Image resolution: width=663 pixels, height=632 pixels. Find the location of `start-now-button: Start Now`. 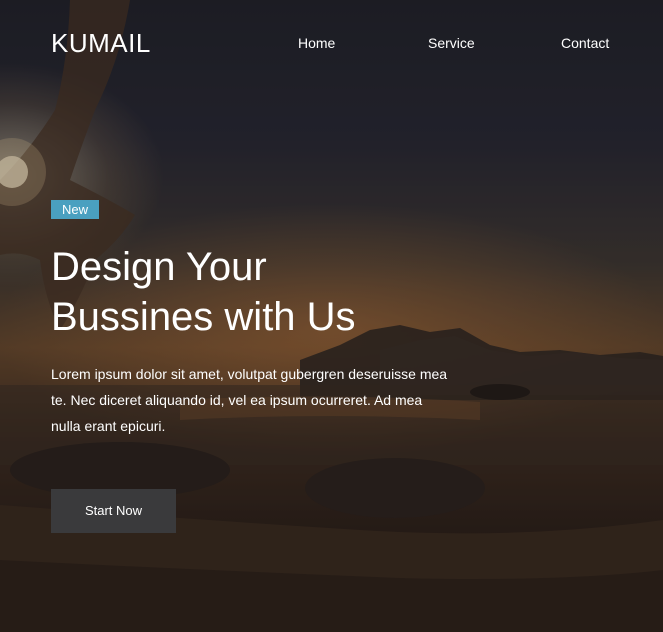

start-now-button: Start Now is located at coordinates (113, 511).